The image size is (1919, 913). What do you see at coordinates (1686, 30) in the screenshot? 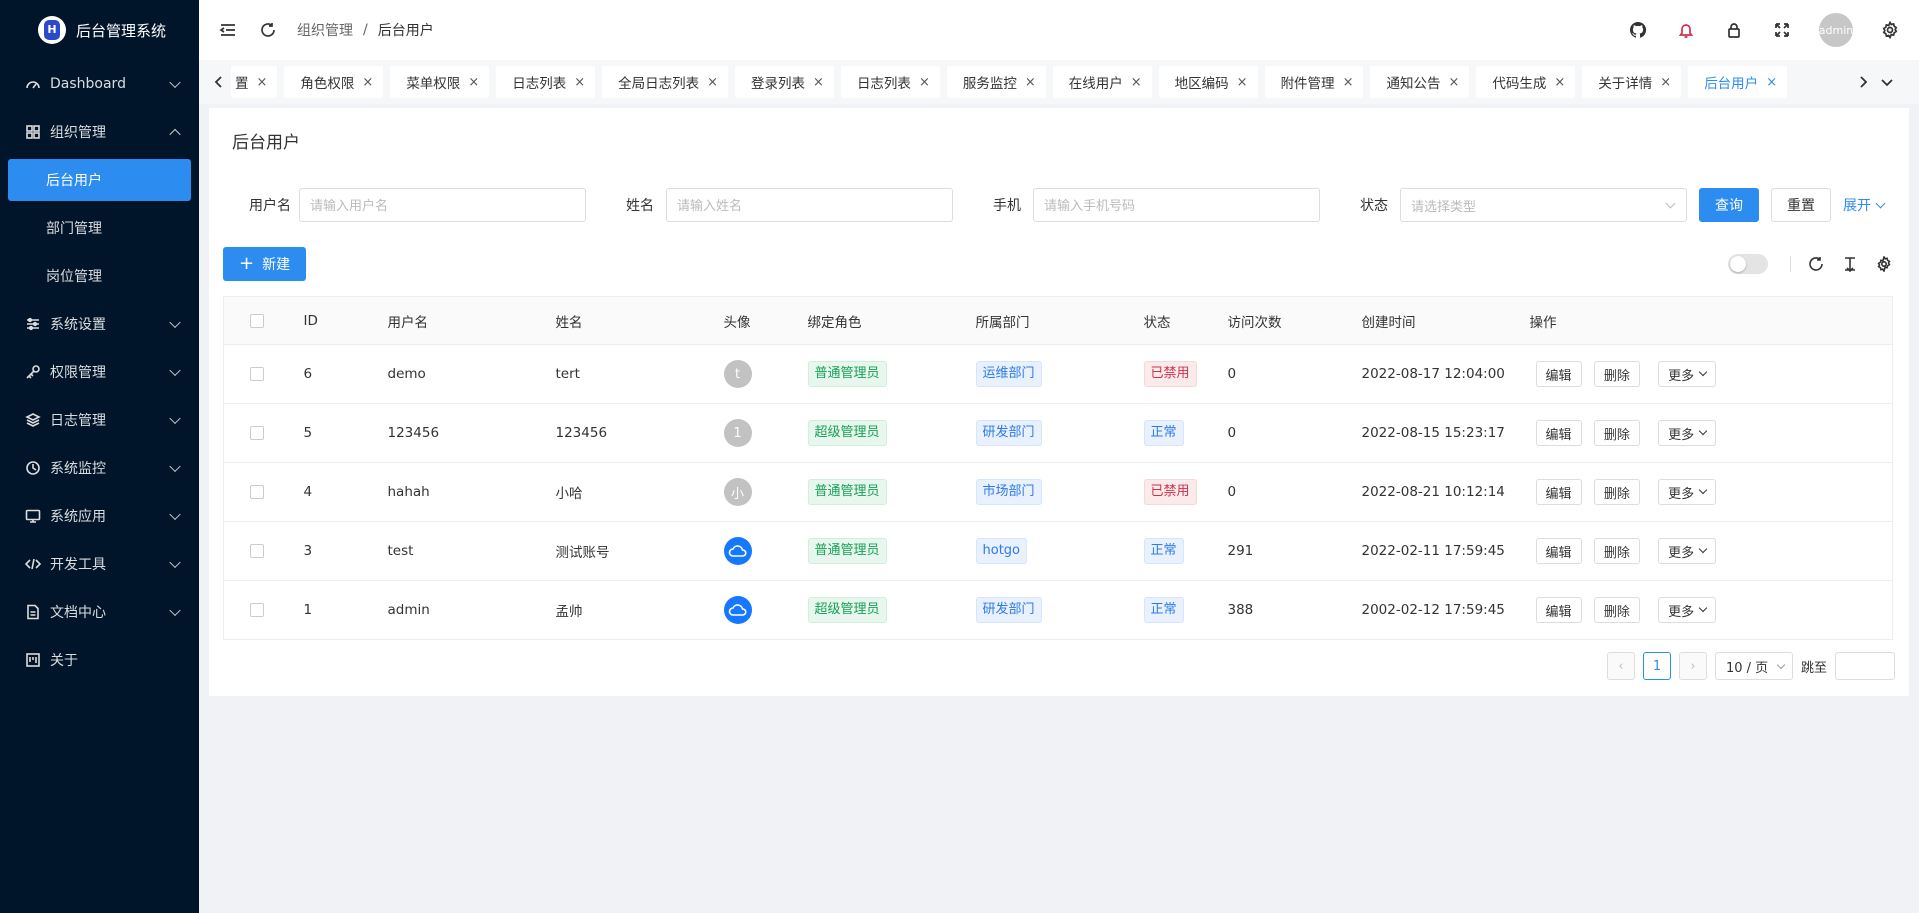
I see `bell-icon` at bounding box center [1686, 30].